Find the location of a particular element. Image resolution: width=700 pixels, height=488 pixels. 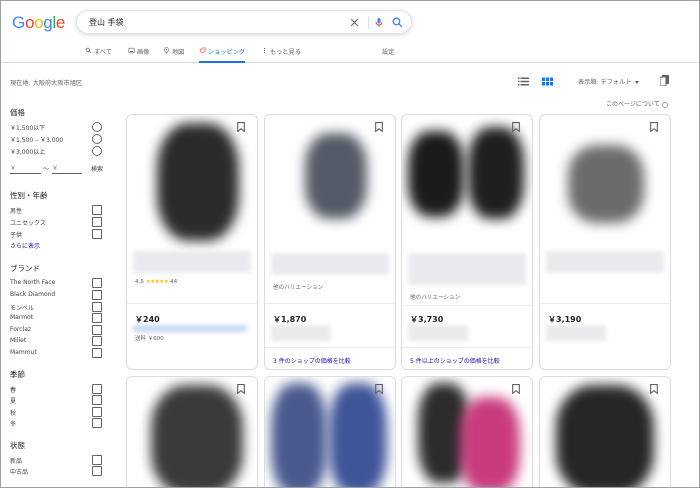

product-card: 他のバリエーション ￥3,730 5 件以上のショップの価格を比較 is located at coordinates (467, 242).